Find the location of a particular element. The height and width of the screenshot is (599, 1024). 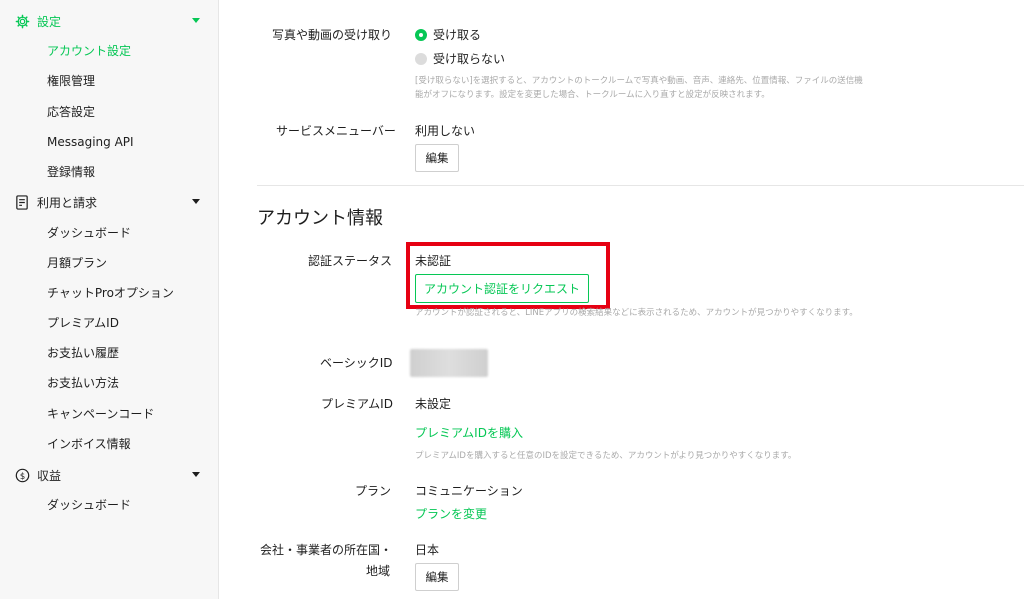

sidebar-item-account-settings: アカウント設定 is located at coordinates (89, 51).